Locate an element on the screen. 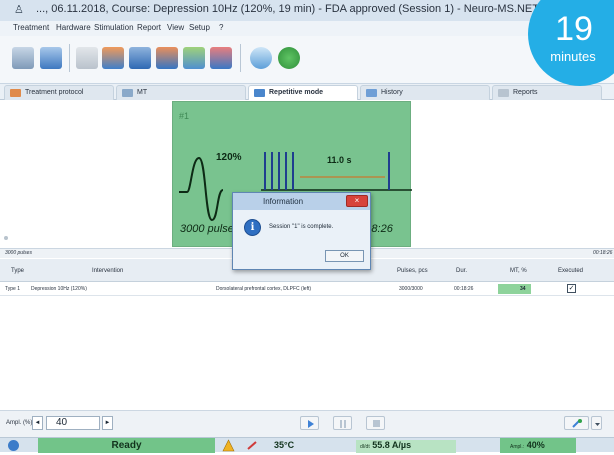  decrease-amplitude-button: ◄ is located at coordinates (37, 423).